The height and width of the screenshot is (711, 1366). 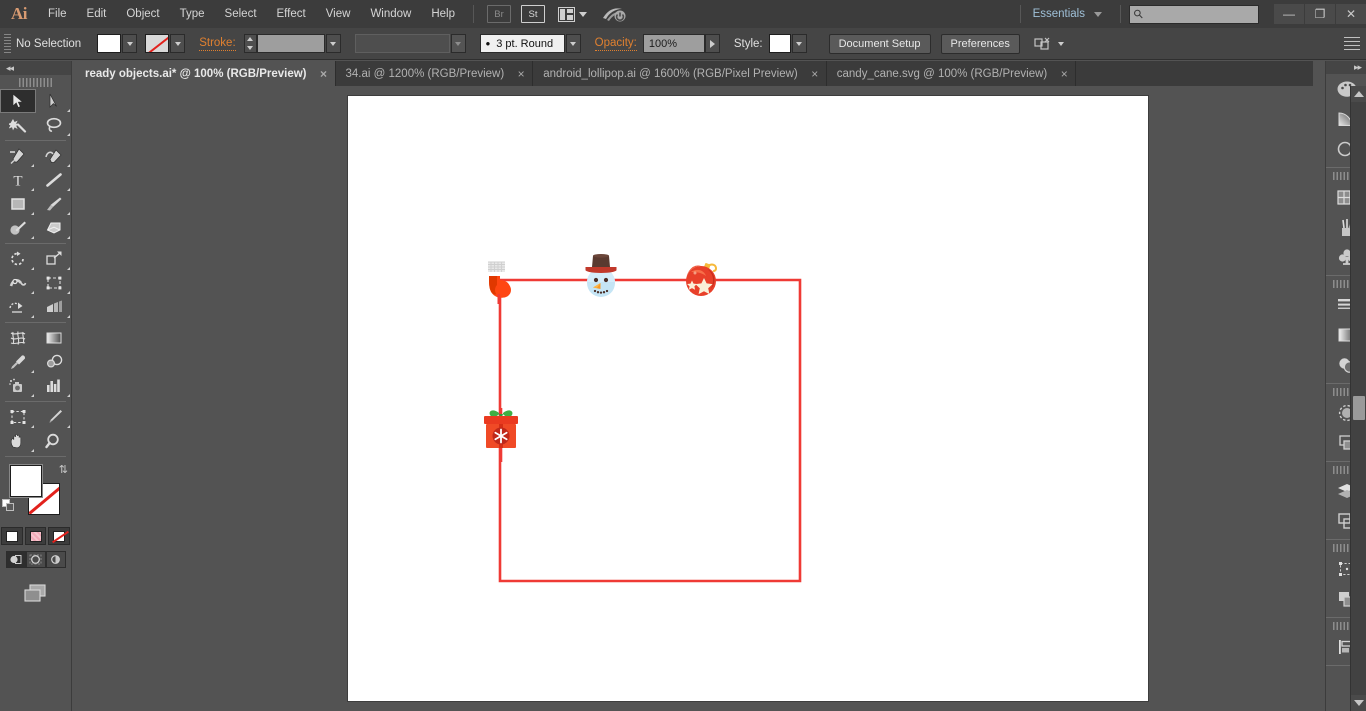 I want to click on document-setup-button: Document Setup, so click(x=879, y=43).